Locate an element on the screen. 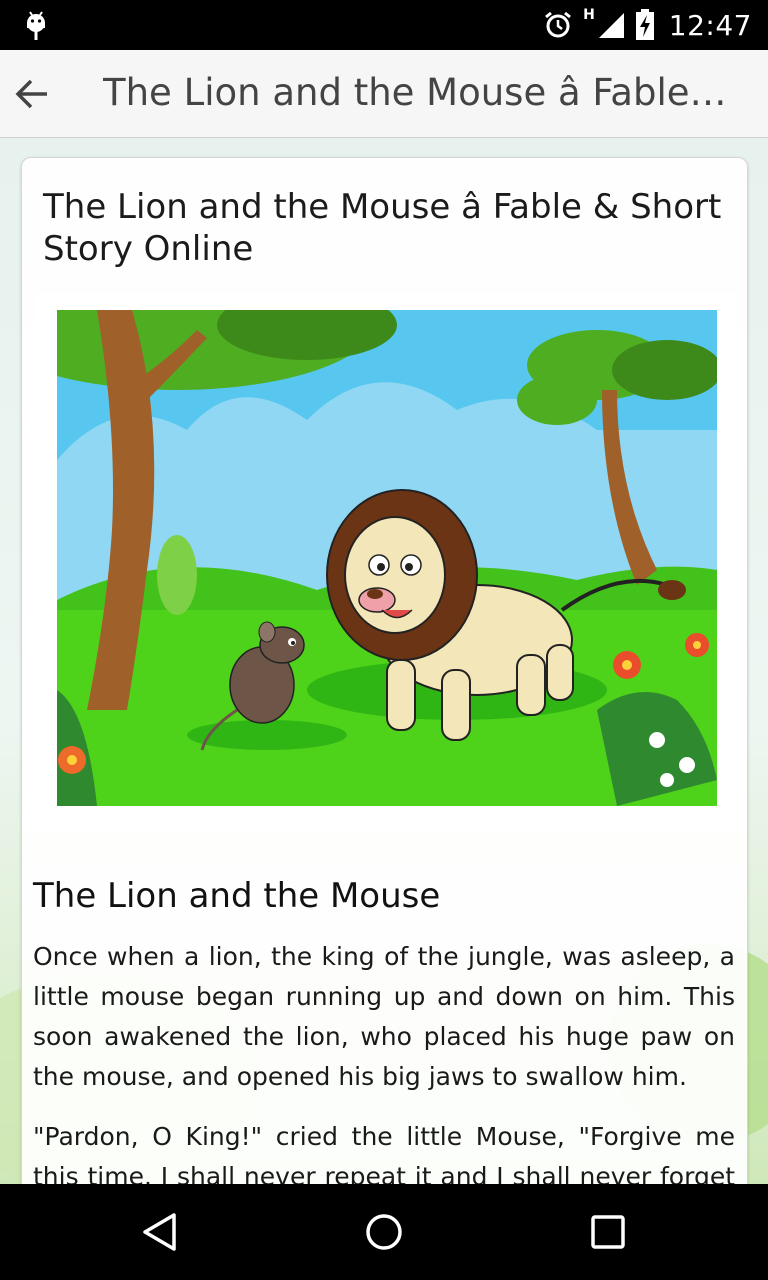 This screenshot has height=1280, width=768. nav-recents-square-icon is located at coordinates (608, 1232).